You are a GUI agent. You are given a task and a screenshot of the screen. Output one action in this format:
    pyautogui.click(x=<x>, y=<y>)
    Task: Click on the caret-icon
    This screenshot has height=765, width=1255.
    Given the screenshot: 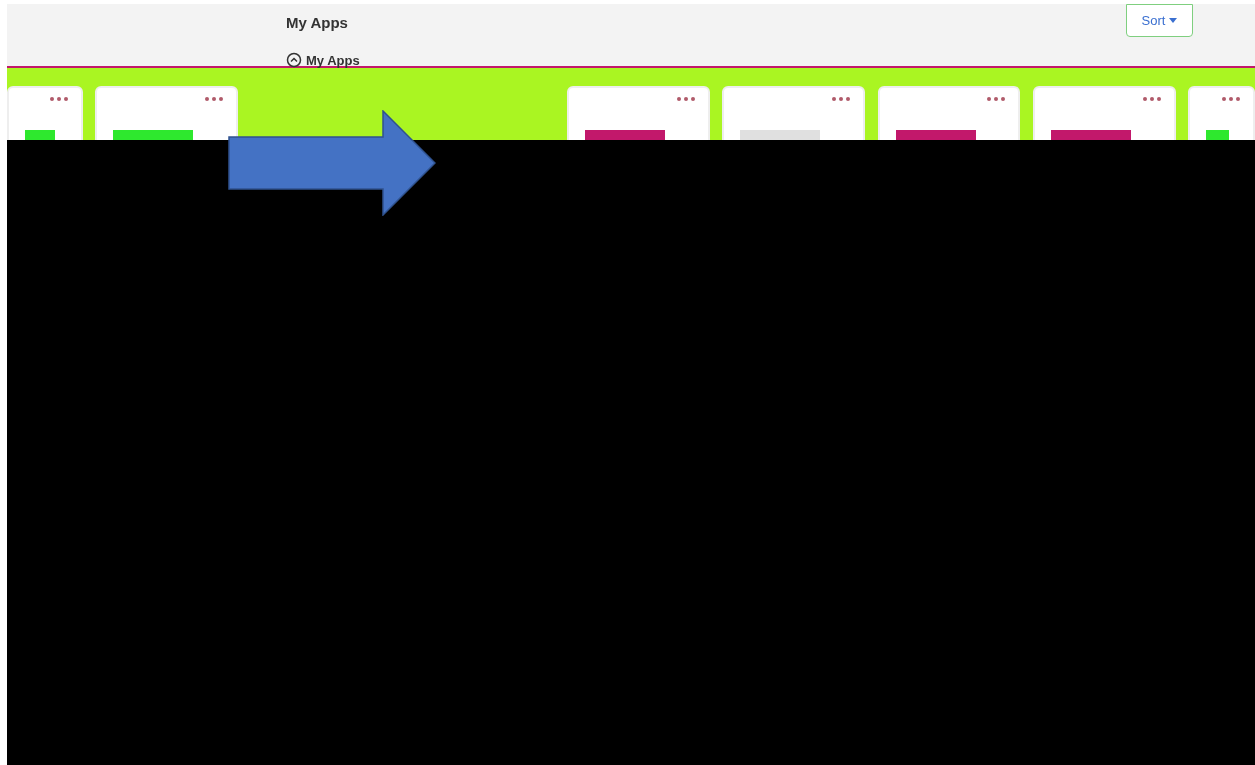 What is the action you would take?
    pyautogui.click(x=1173, y=20)
    